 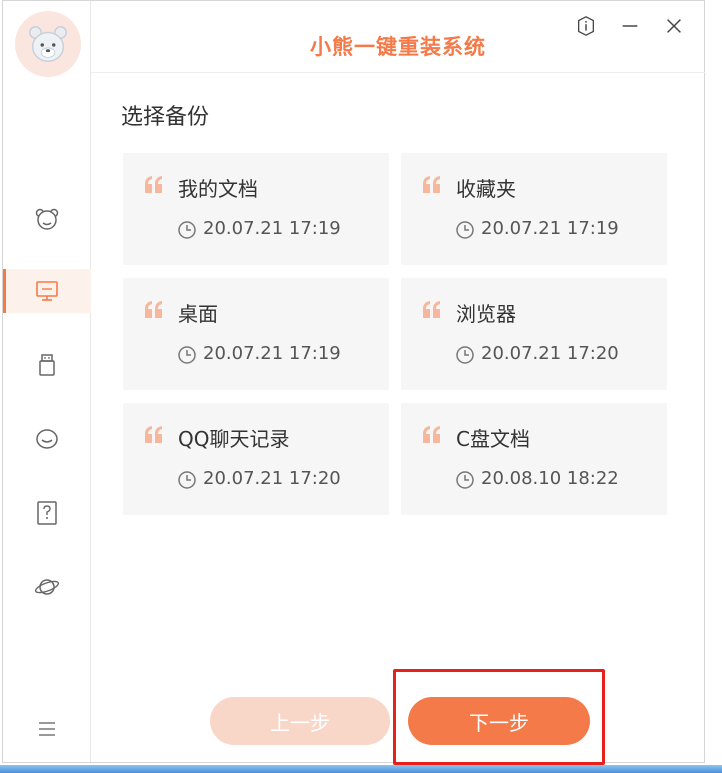 I want to click on chat-icon, so click(x=47, y=439).